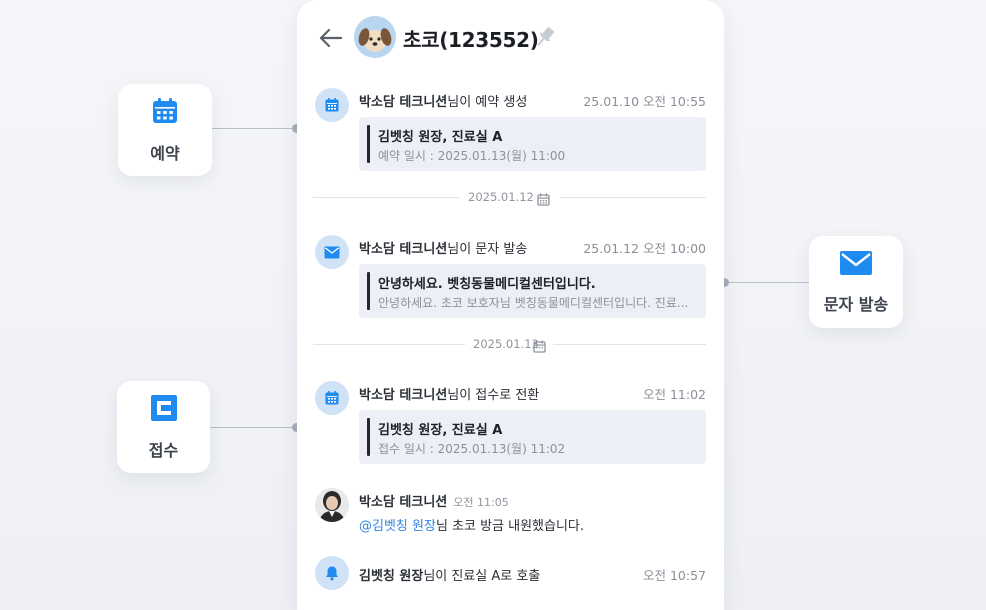  I want to click on reservation-card-label: 예약, so click(165, 153).